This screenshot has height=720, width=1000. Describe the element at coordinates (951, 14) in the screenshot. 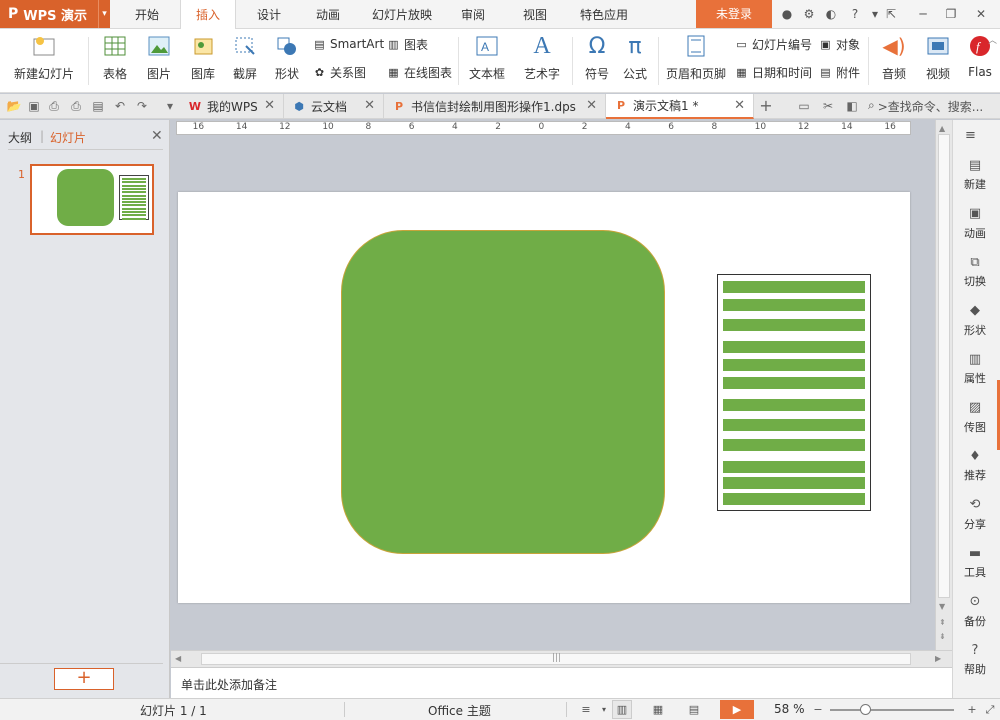

I see `restore-icon: ❐` at that location.